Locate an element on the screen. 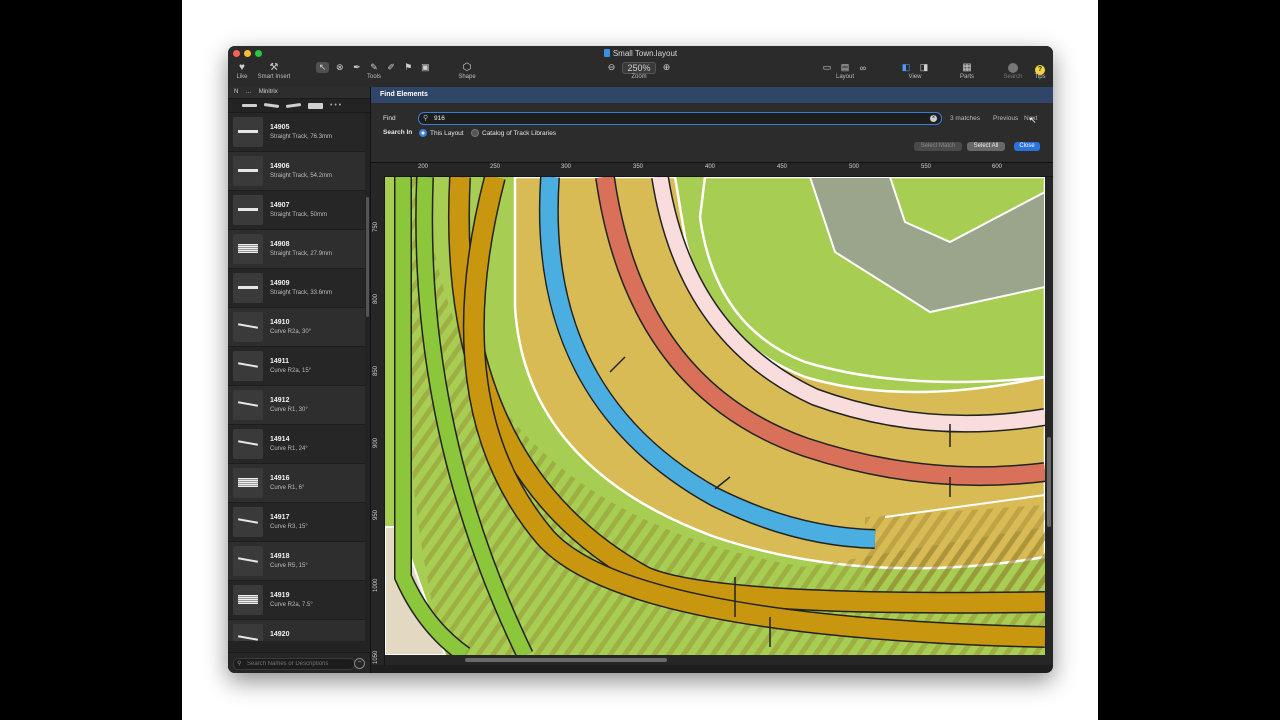  view-group: ◧ ◨ View is located at coordinates (915, 73).